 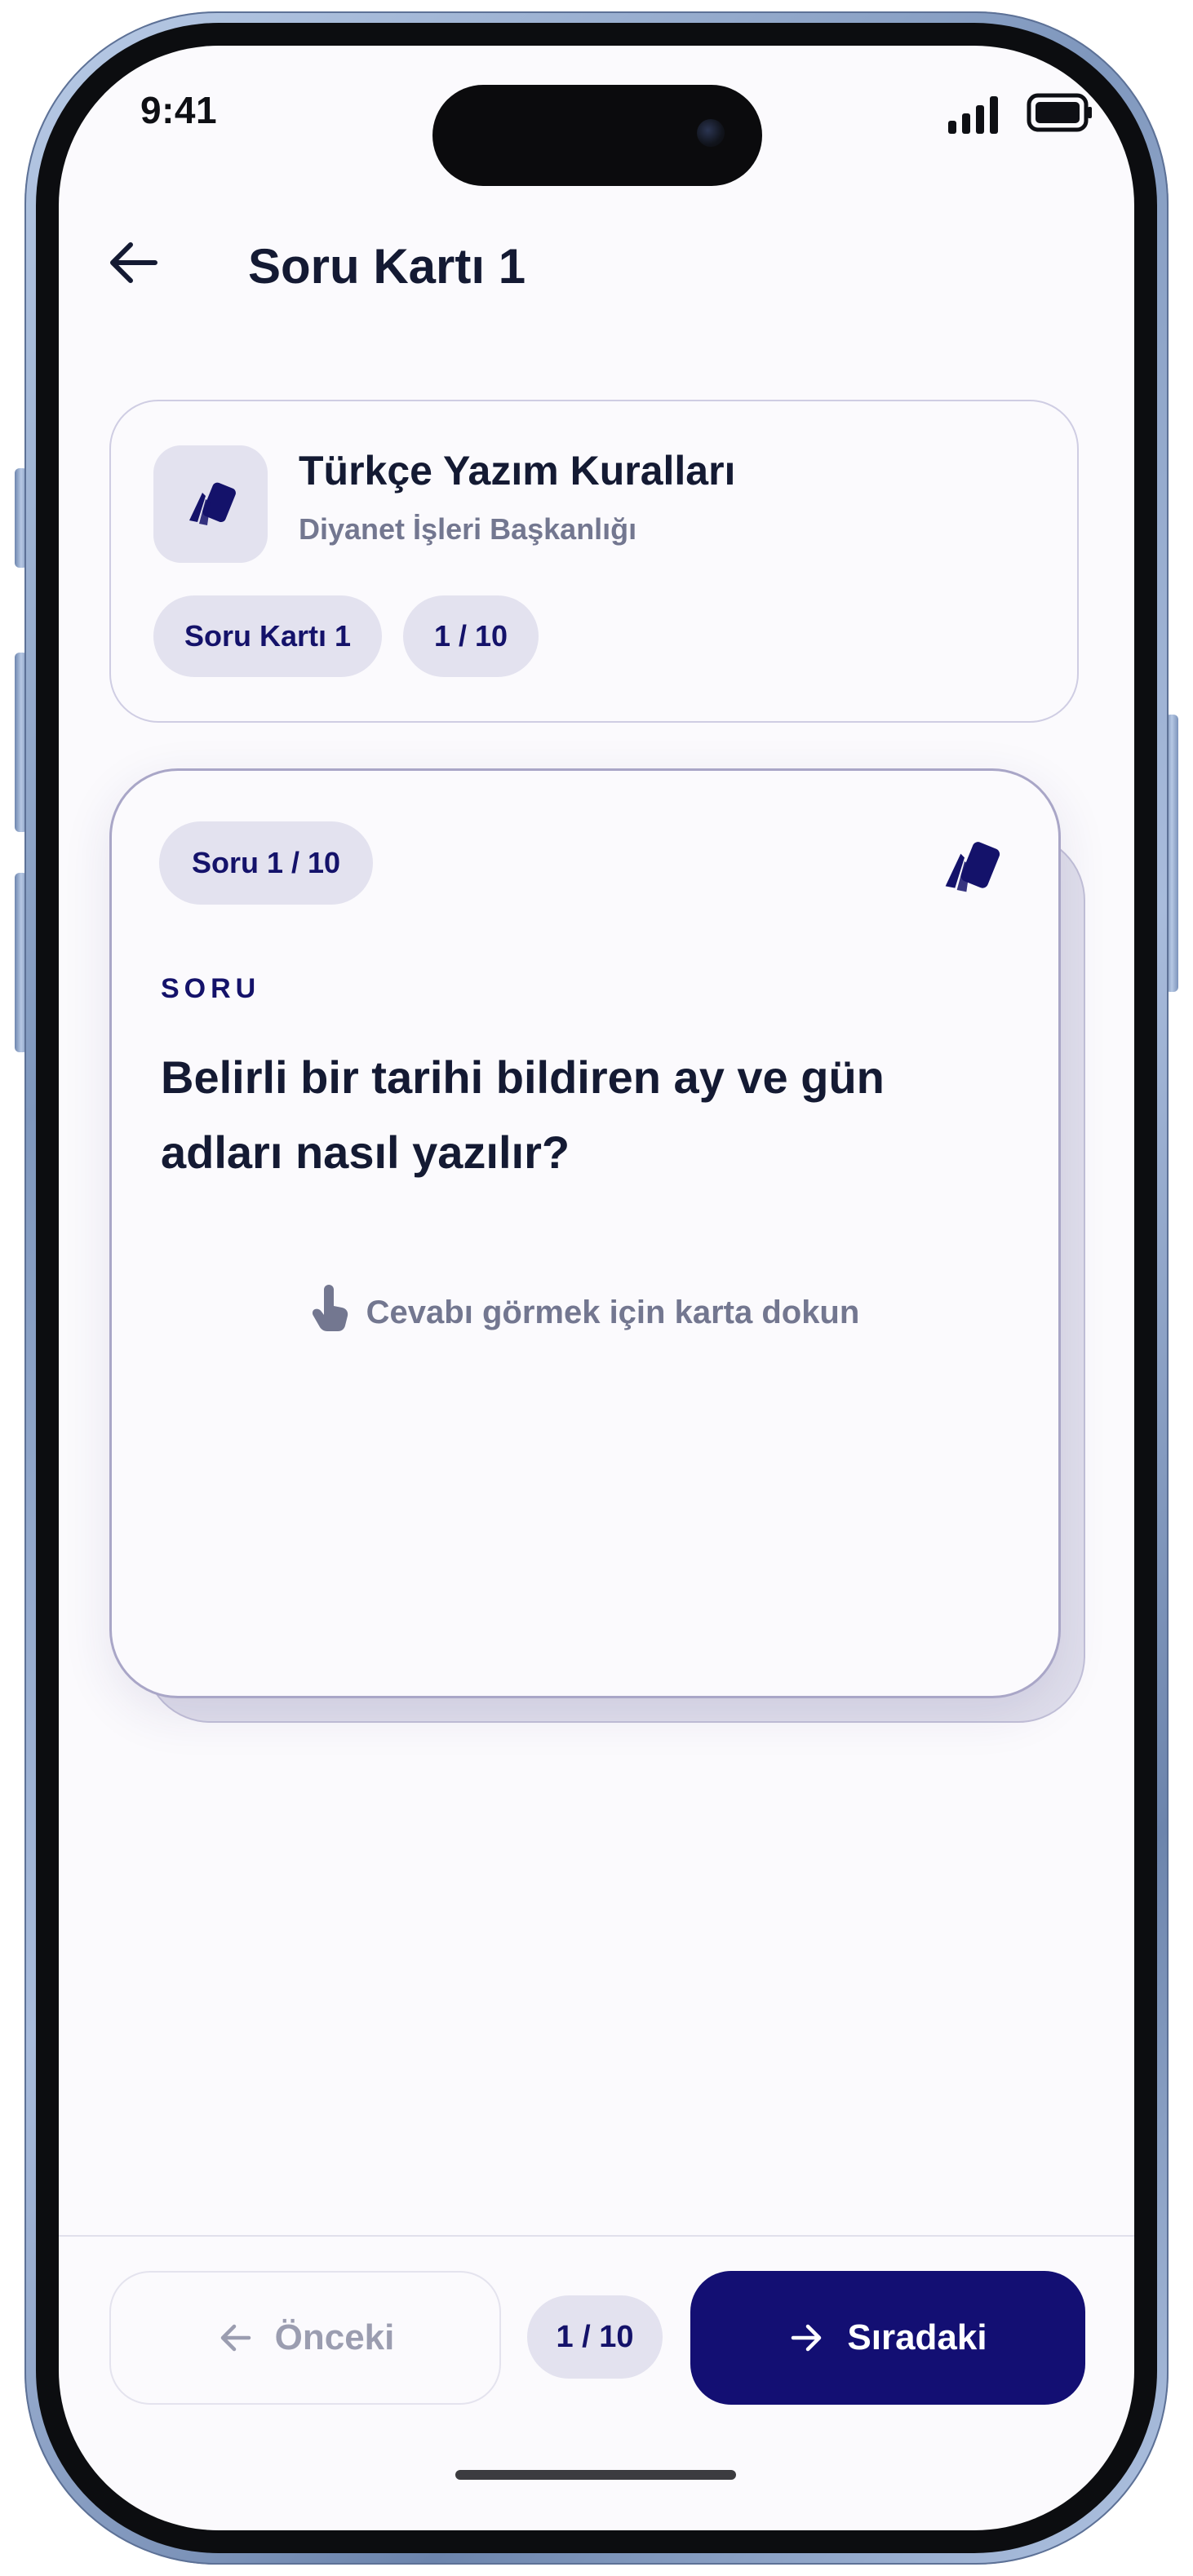 What do you see at coordinates (917, 2337) in the screenshot?
I see `next-label: Sıradaki` at bounding box center [917, 2337].